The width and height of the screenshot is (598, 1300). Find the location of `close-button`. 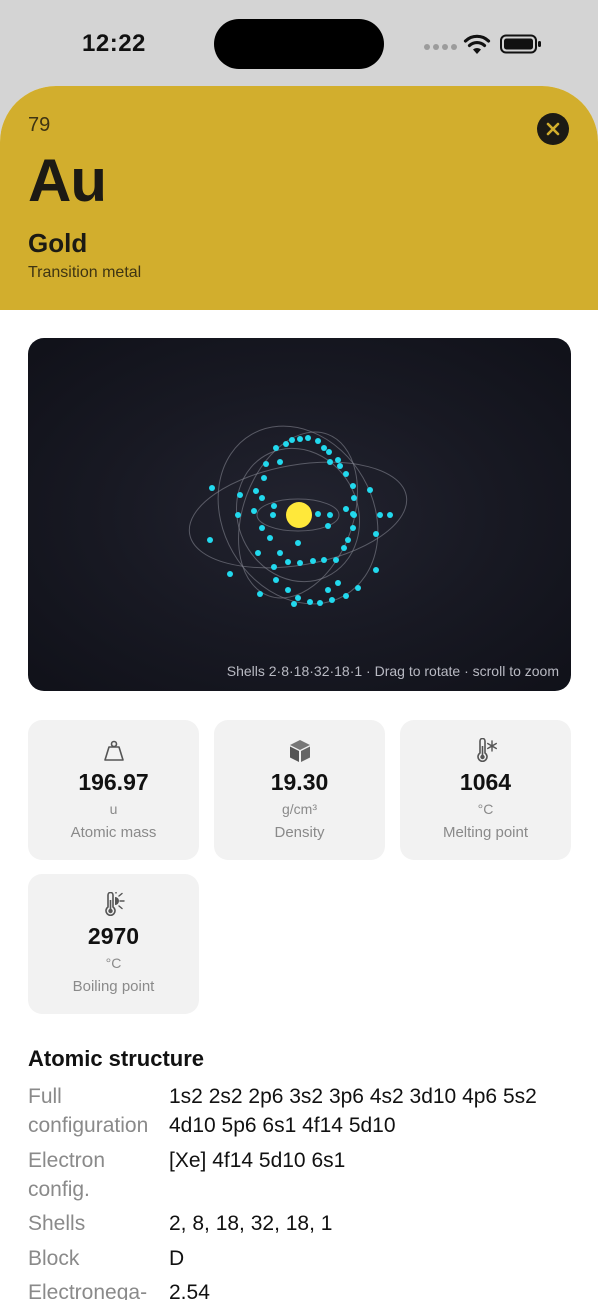

close-button is located at coordinates (553, 129).